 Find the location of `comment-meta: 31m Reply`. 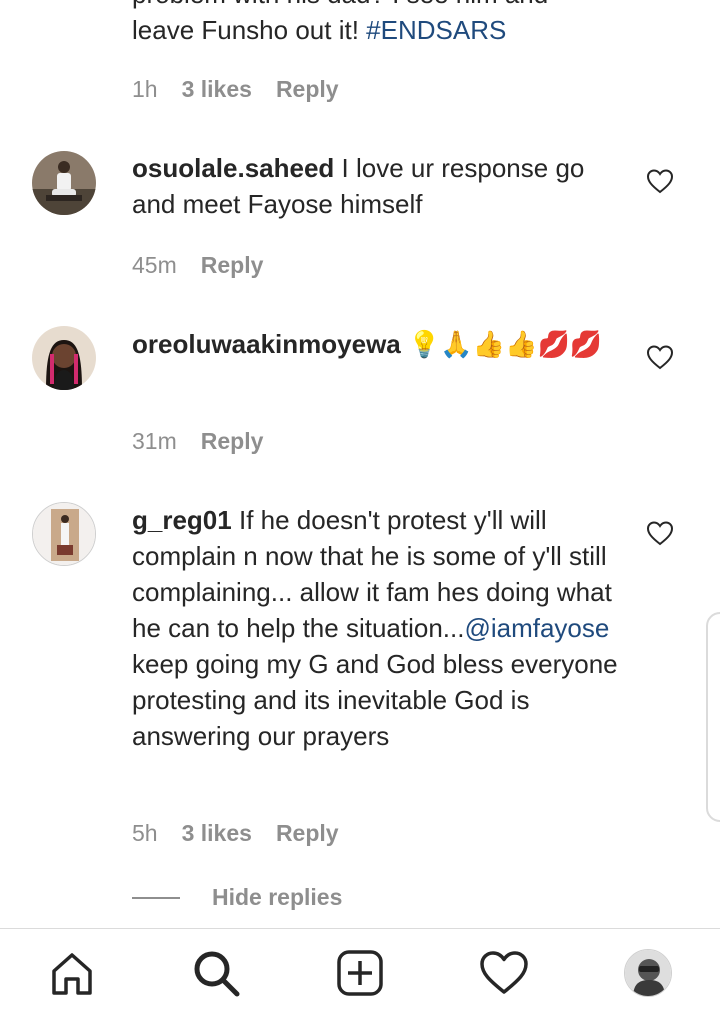

comment-meta: 31m Reply is located at coordinates (209, 441).